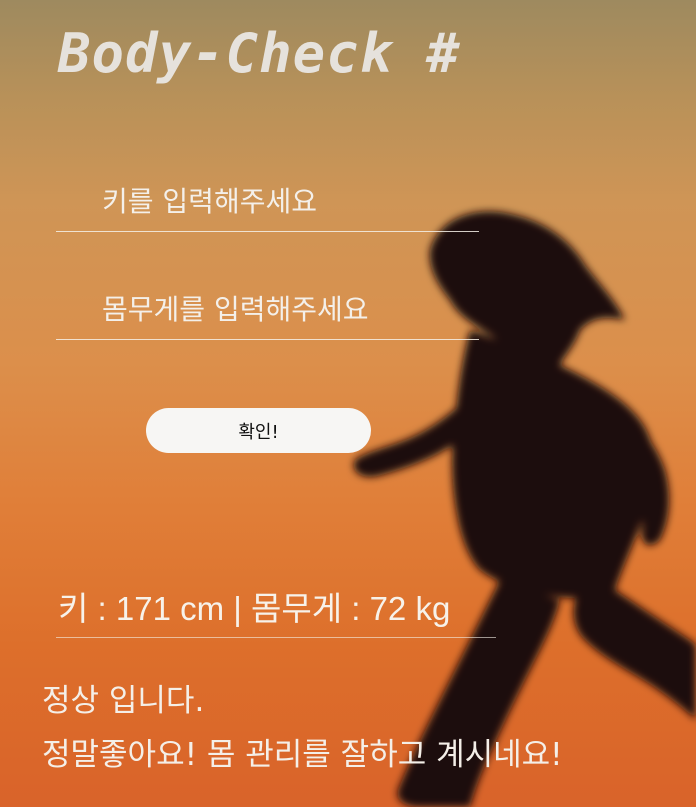 Image resolution: width=696 pixels, height=807 pixels. I want to click on status-line-2: 정말좋아요! 몸 관리를 잘하고 계시네요!, so click(302, 755).